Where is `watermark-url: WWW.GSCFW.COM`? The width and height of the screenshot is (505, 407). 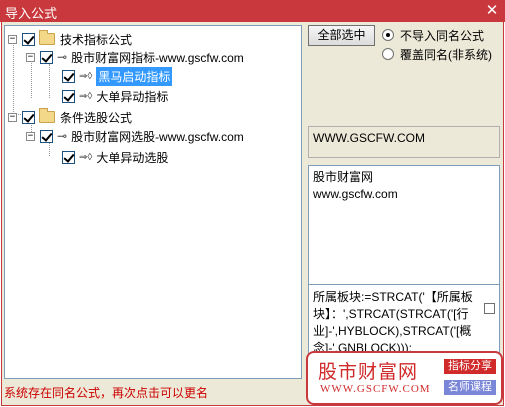 watermark-url: WWW.GSCFW.COM is located at coordinates (375, 389).